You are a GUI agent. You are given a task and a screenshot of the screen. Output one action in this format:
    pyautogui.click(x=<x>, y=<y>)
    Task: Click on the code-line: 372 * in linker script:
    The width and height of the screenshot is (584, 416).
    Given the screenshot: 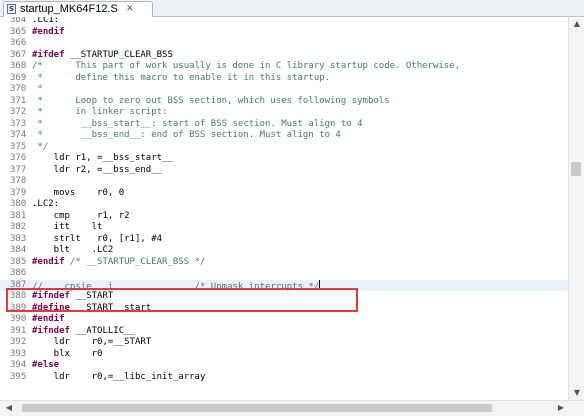 What is the action you would take?
    pyautogui.click(x=284, y=112)
    